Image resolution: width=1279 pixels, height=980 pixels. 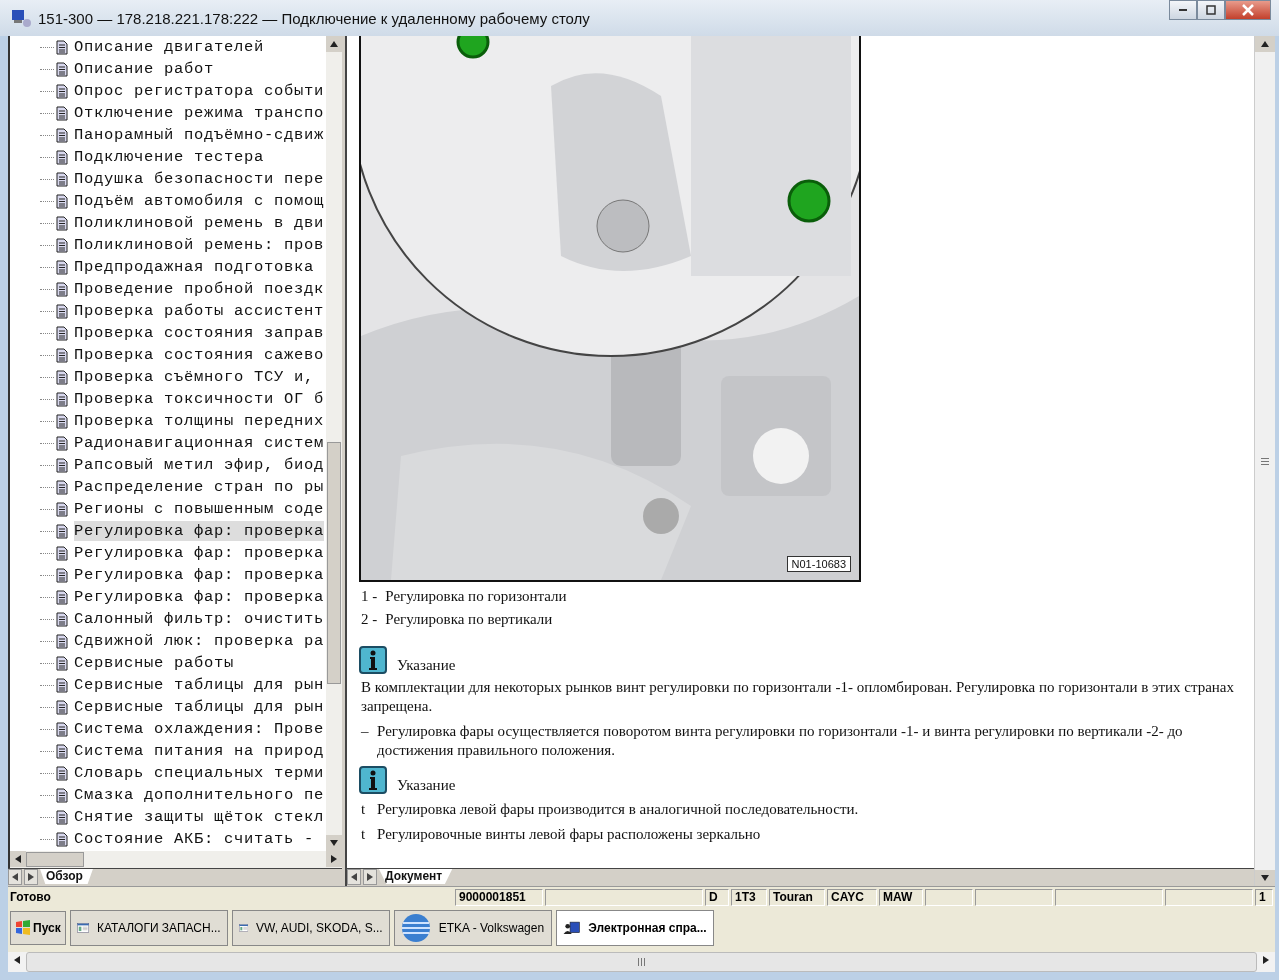 I want to click on note-title: Указание, so click(x=426, y=665).